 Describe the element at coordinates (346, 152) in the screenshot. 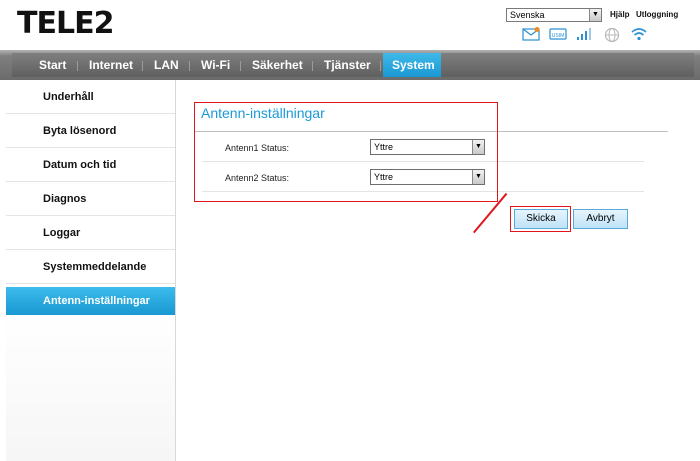

I see `highlight-box-settings` at that location.